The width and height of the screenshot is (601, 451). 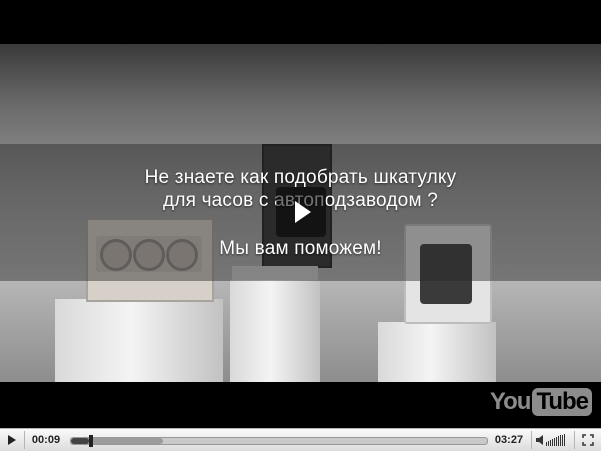 I want to click on current-time: 00:09, so click(x=46, y=440).